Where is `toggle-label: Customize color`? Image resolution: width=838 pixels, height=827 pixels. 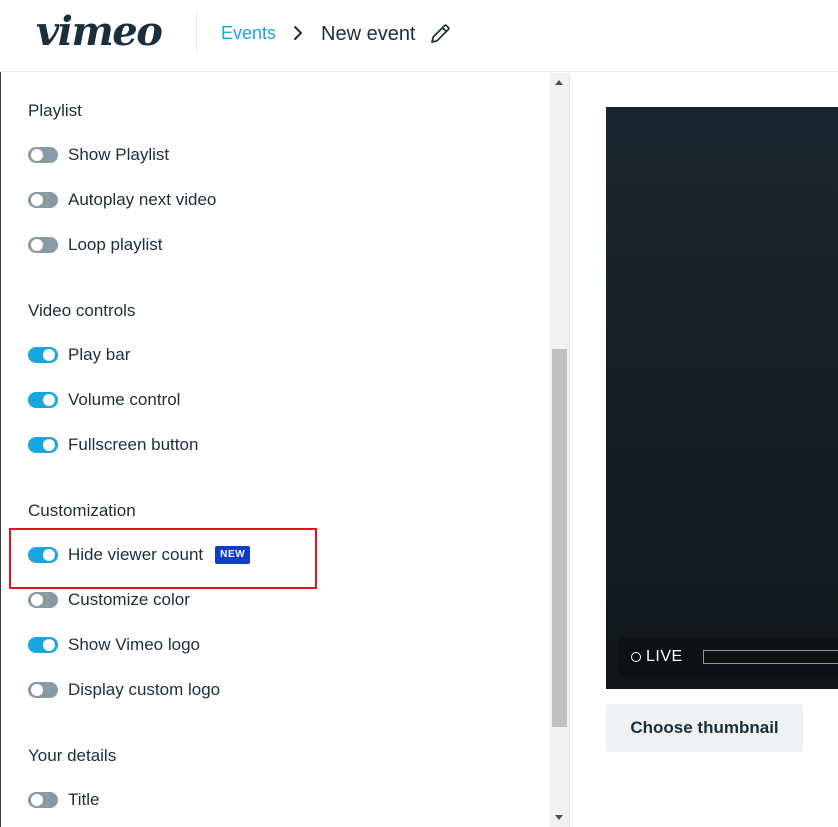 toggle-label: Customize color is located at coordinates (129, 599).